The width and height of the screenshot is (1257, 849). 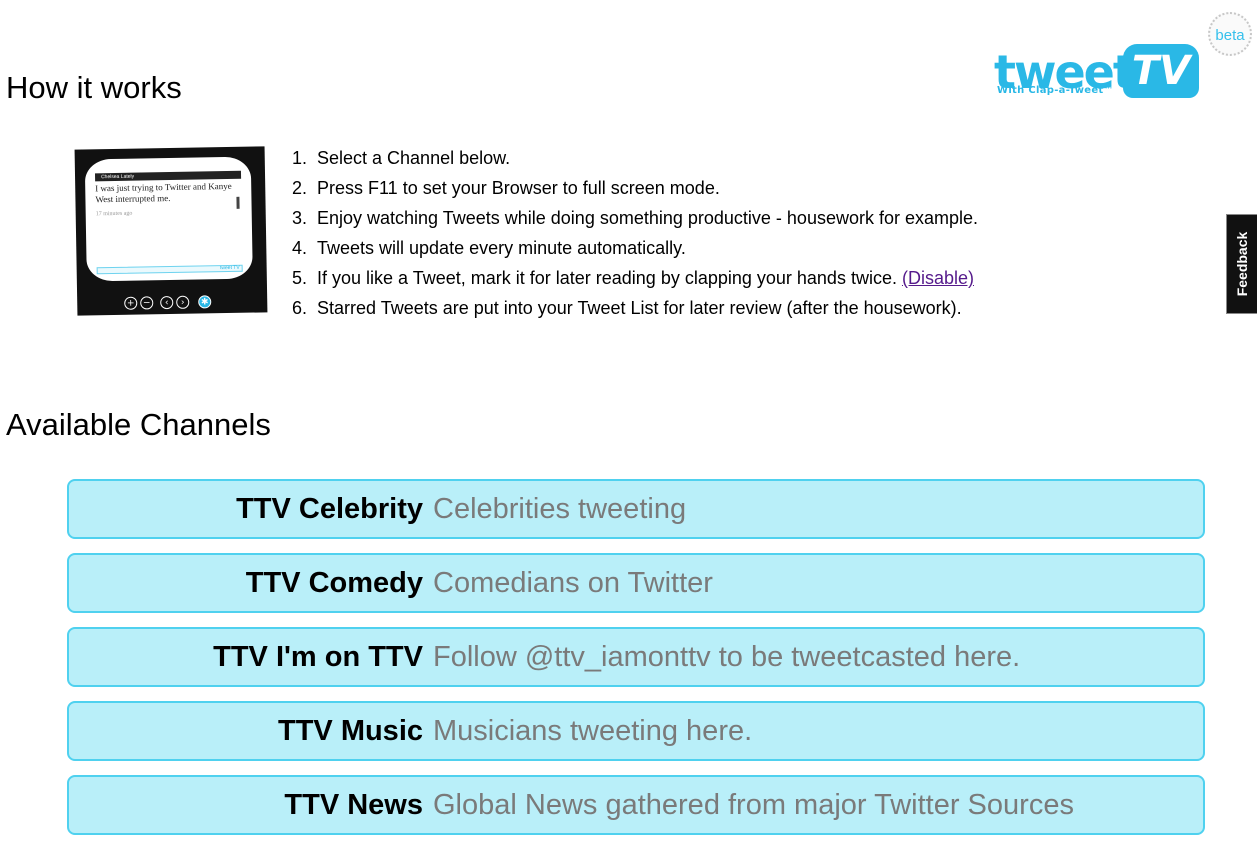 I want to click on channel-description: Celebrities tweeting, so click(x=560, y=509).